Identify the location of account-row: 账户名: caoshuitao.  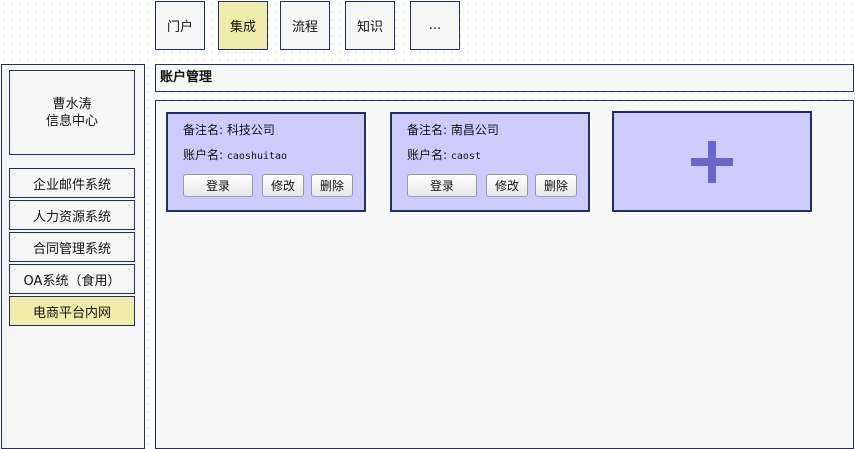
(235, 154).